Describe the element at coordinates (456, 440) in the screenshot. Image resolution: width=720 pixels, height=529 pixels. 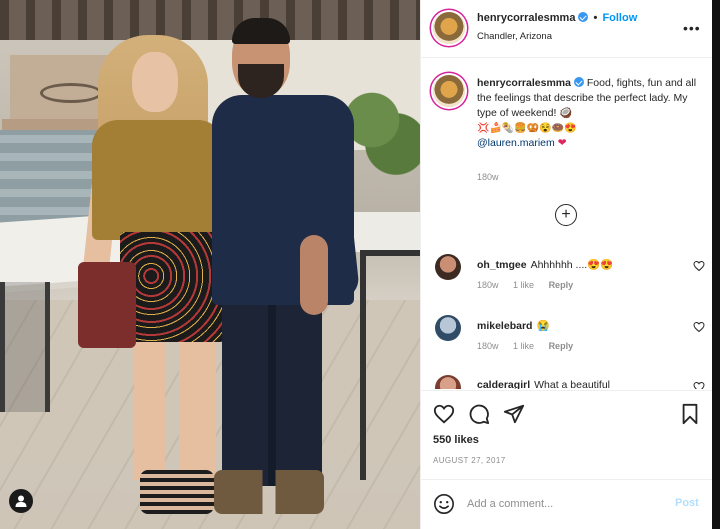
I see `likes-count: 550 likes` at that location.